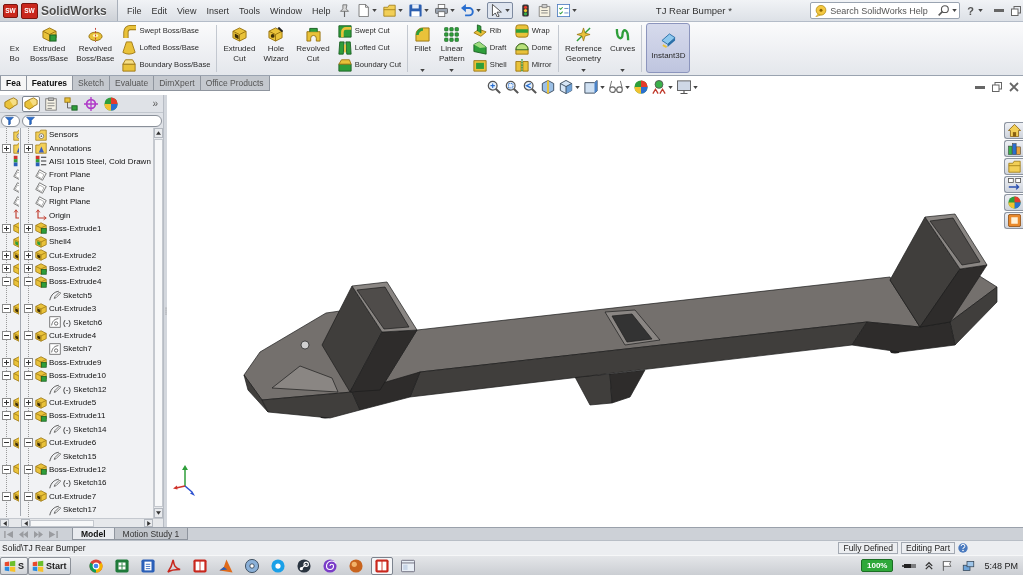 This screenshot has width=1023, height=575. I want to click on menu-item: Help, so click(321, 10).